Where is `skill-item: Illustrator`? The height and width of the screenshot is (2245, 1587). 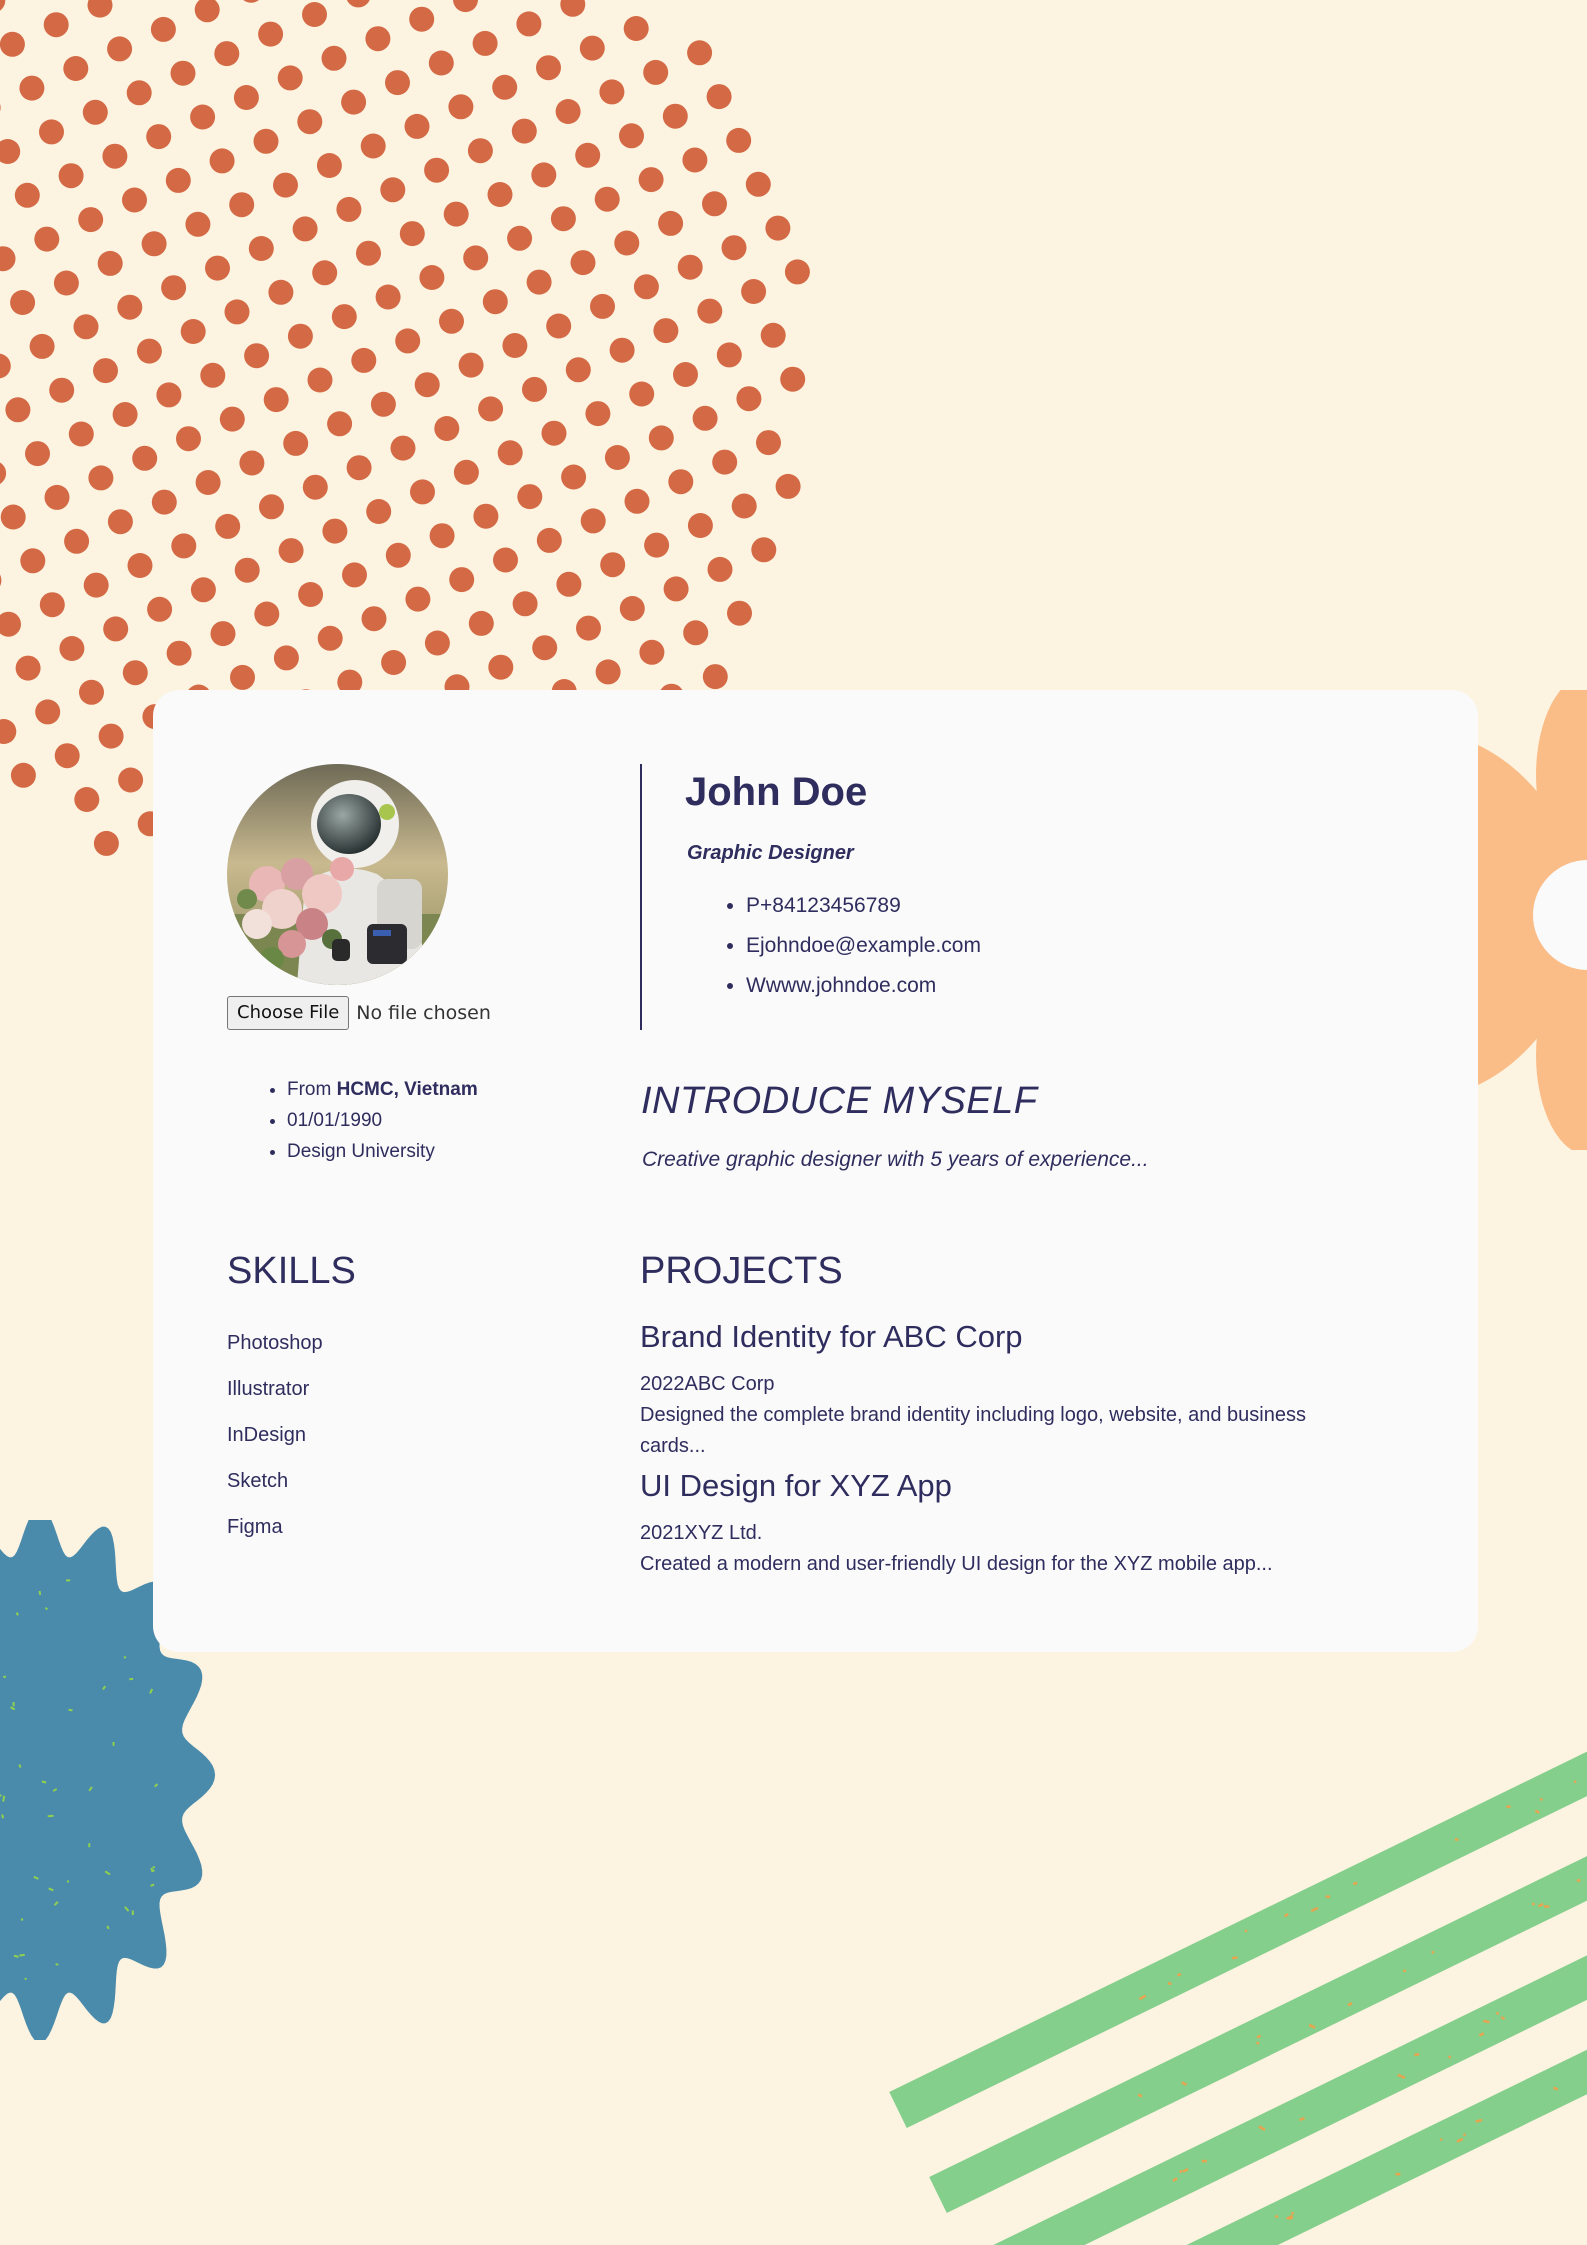
skill-item: Illustrator is located at coordinates (268, 1389).